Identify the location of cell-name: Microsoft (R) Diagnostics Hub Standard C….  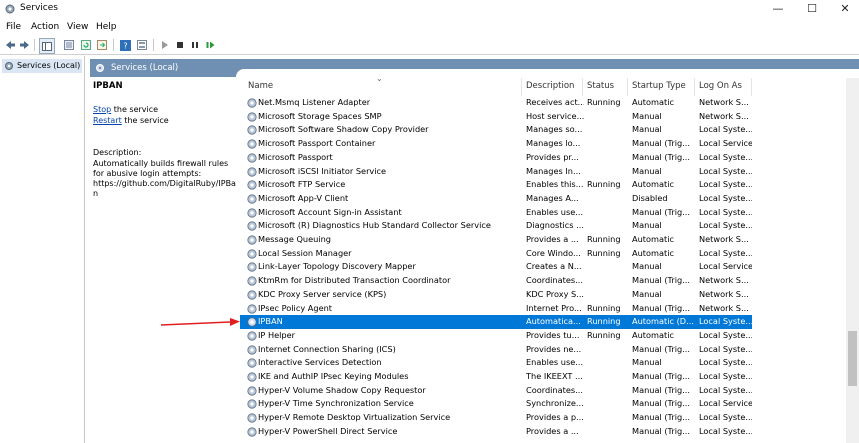
(374, 225).